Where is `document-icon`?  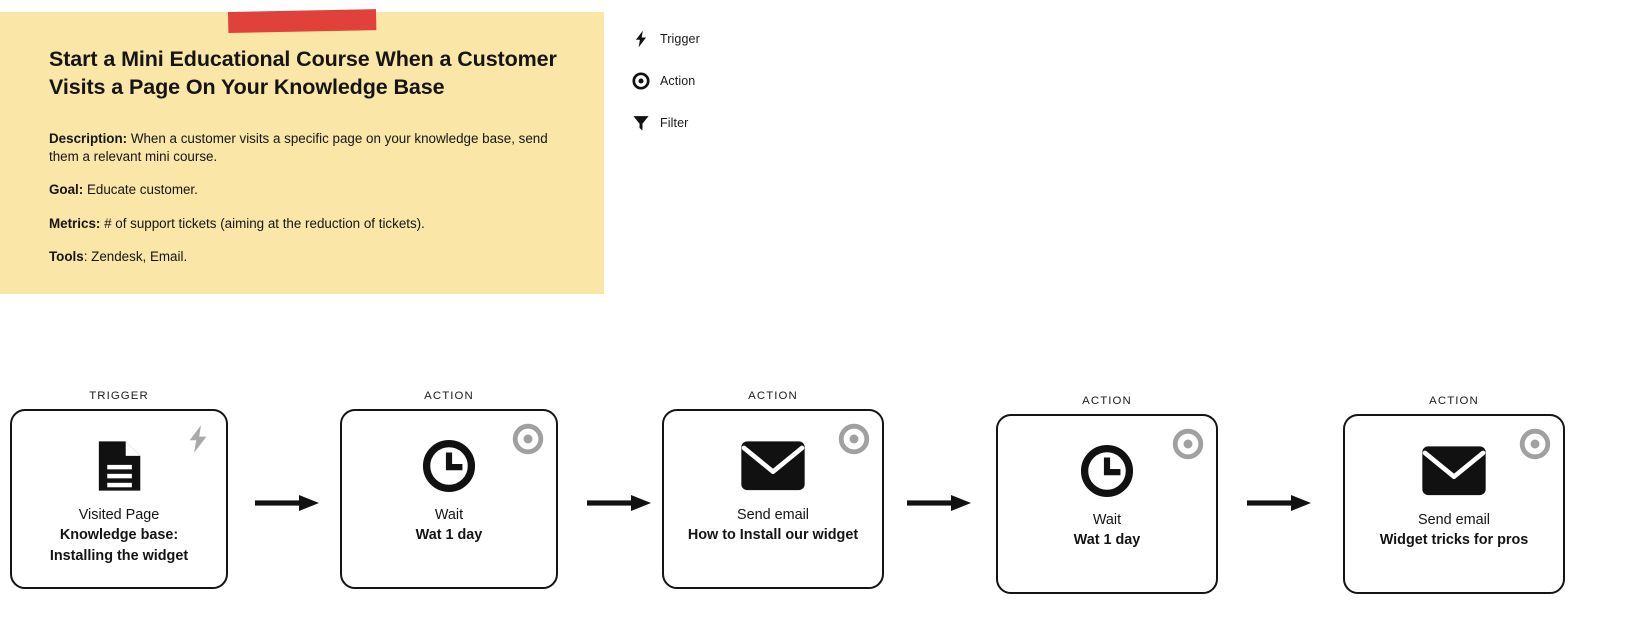 document-icon is located at coordinates (119, 466).